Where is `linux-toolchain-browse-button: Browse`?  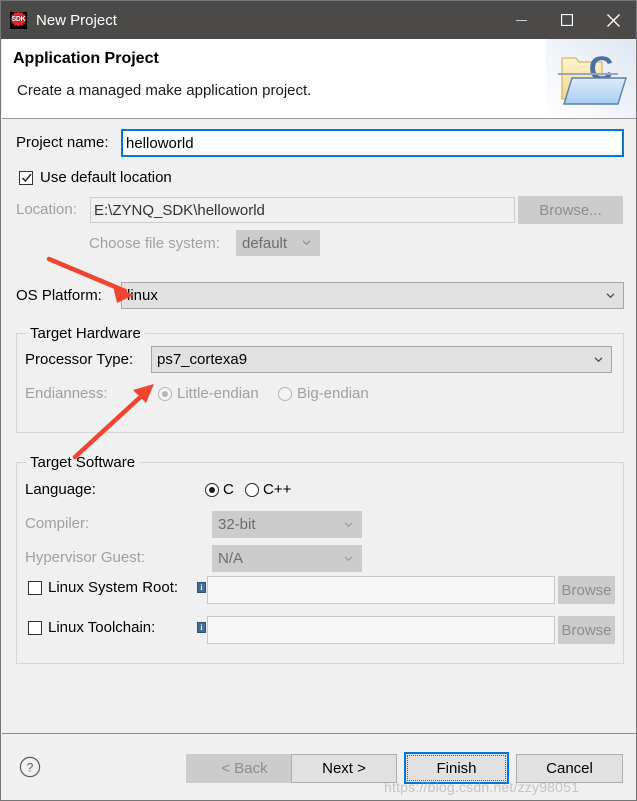 linux-toolchain-browse-button: Browse is located at coordinates (586, 630).